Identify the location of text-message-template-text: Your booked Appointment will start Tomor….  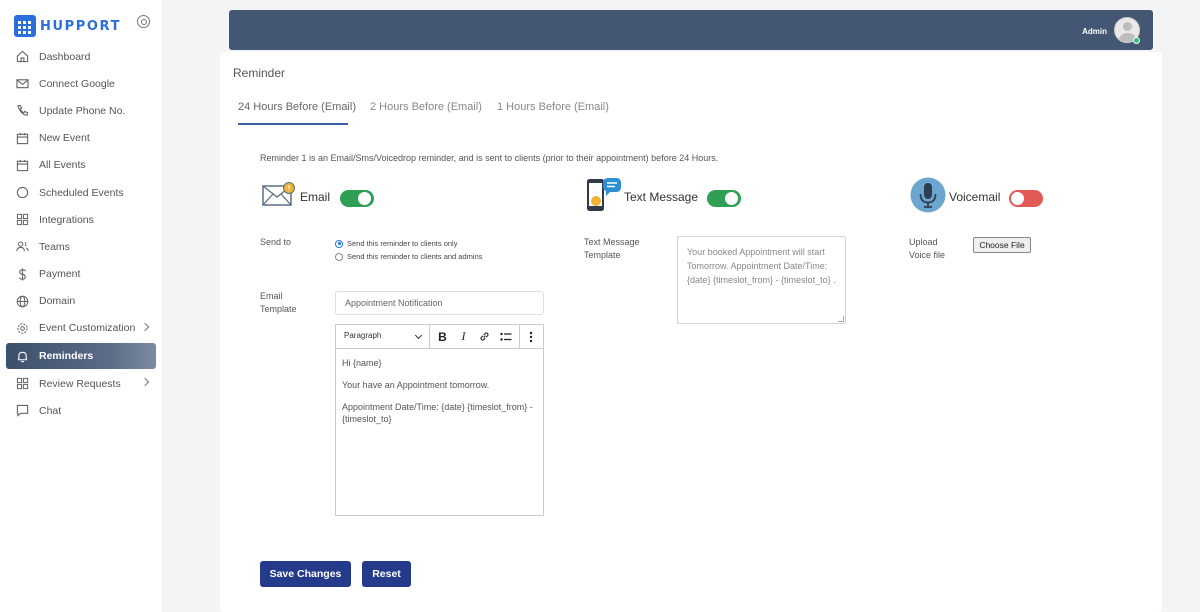
(761, 266).